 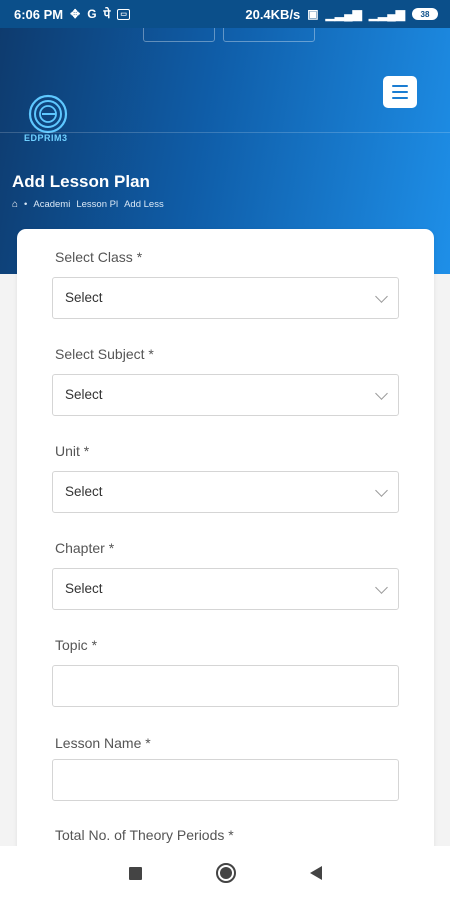 What do you see at coordinates (315, 873) in the screenshot?
I see `back-button` at bounding box center [315, 873].